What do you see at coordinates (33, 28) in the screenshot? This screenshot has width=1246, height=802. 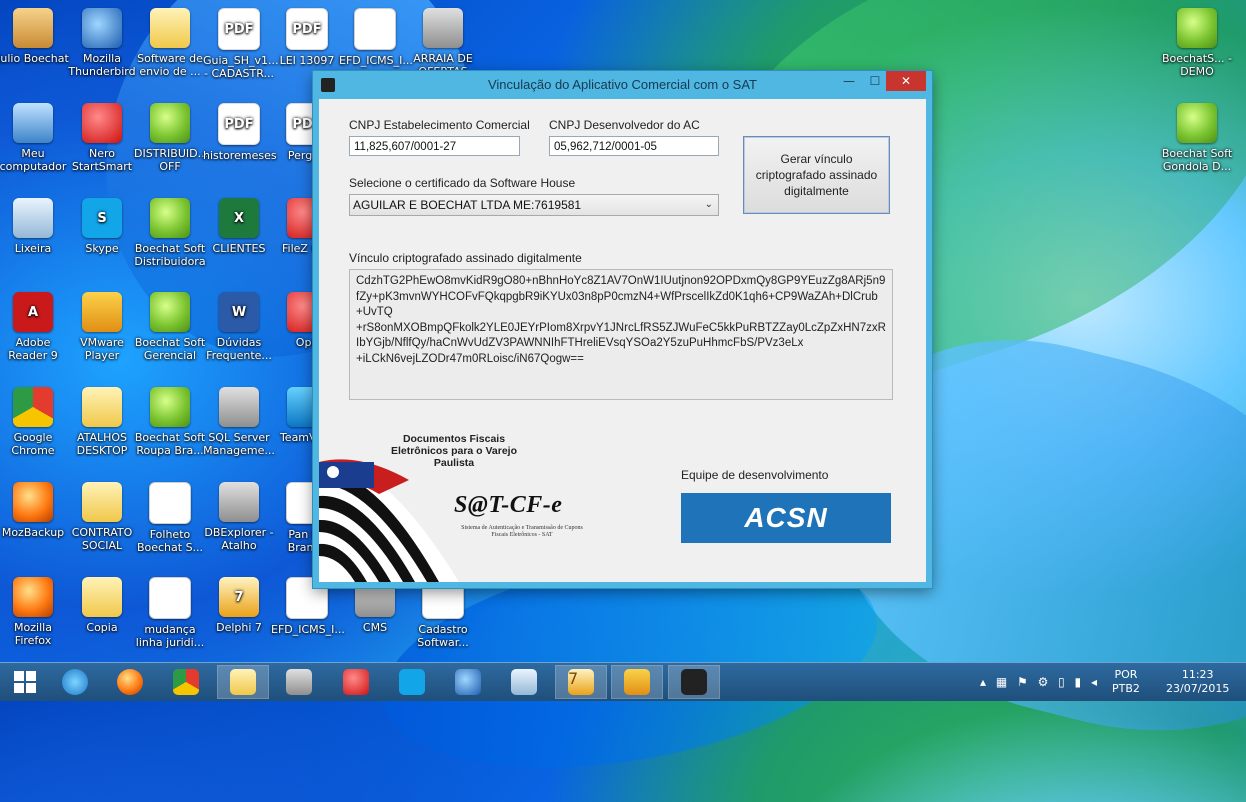 I see `user-icon` at bounding box center [33, 28].